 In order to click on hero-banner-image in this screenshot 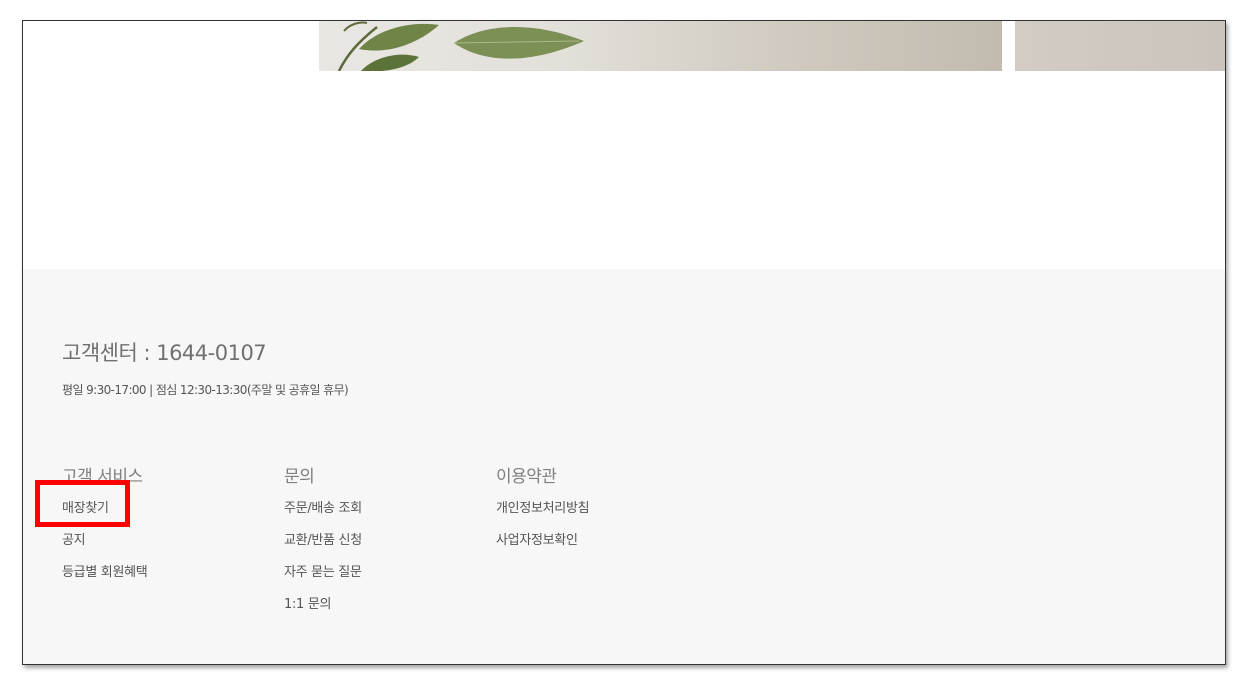, I will do `click(660, 46)`.